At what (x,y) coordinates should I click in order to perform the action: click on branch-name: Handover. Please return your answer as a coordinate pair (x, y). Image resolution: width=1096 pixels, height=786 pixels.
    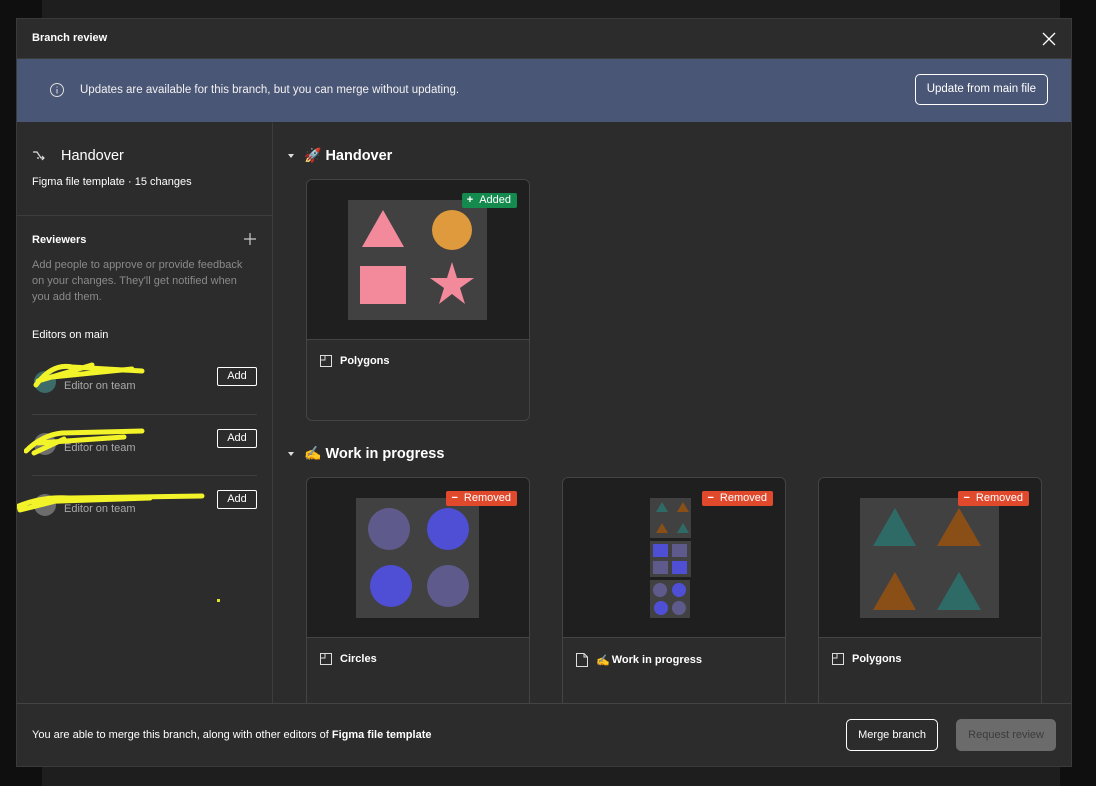
    Looking at the image, I should click on (92, 156).